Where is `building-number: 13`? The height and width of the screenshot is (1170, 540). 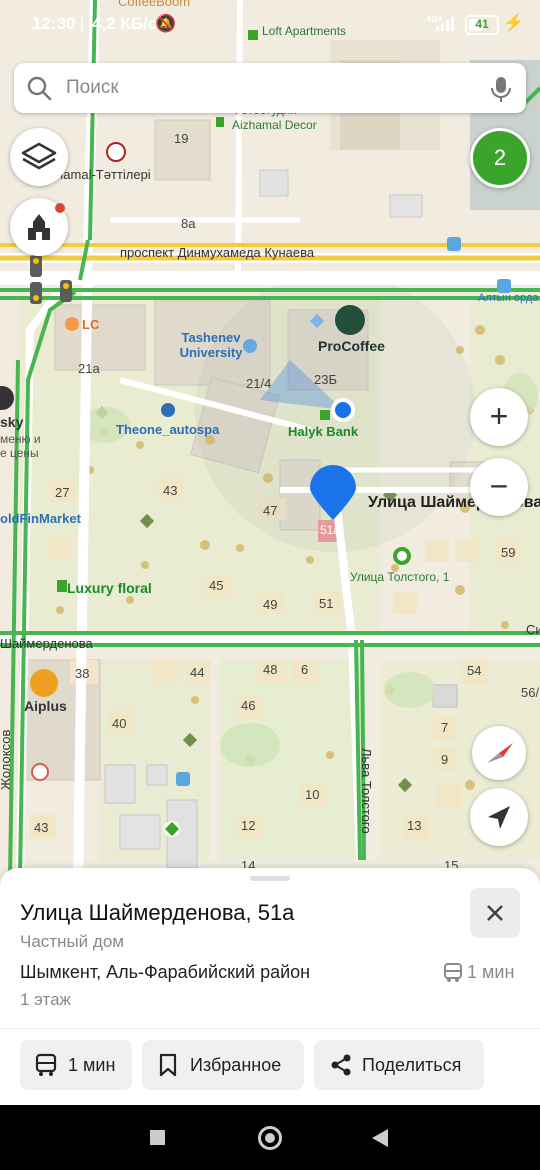
building-number: 13 is located at coordinates (414, 825).